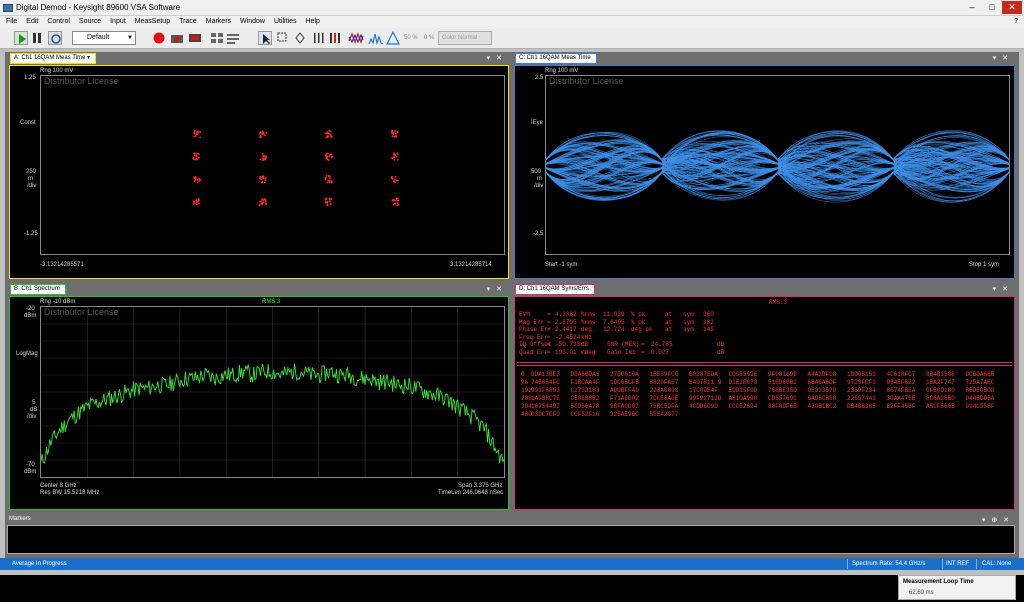 The width and height of the screenshot is (1024, 602). I want to click on pane-c-controls: ▾ ✕, so click(1001, 58).